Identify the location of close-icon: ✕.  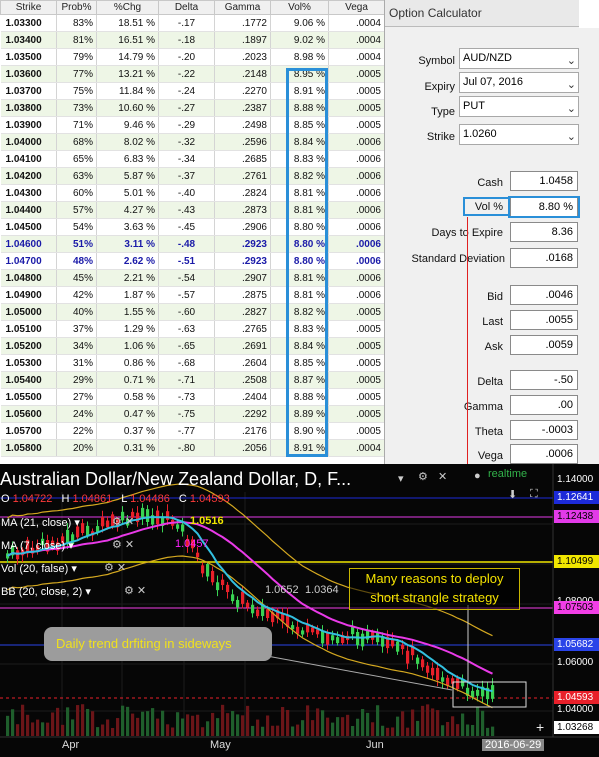
(442, 476).